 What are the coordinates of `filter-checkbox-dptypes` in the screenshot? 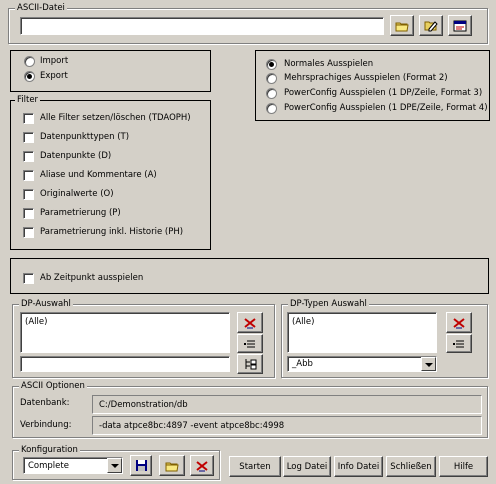 It's located at (28, 137).